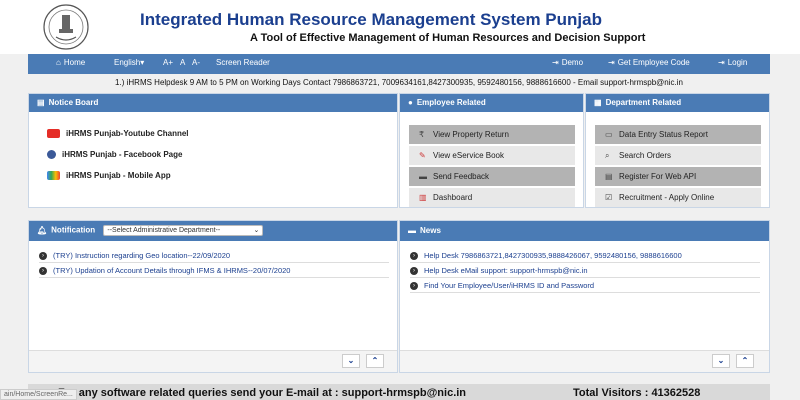  What do you see at coordinates (196, 62) in the screenshot?
I see `font-decrease-button: A-` at bounding box center [196, 62].